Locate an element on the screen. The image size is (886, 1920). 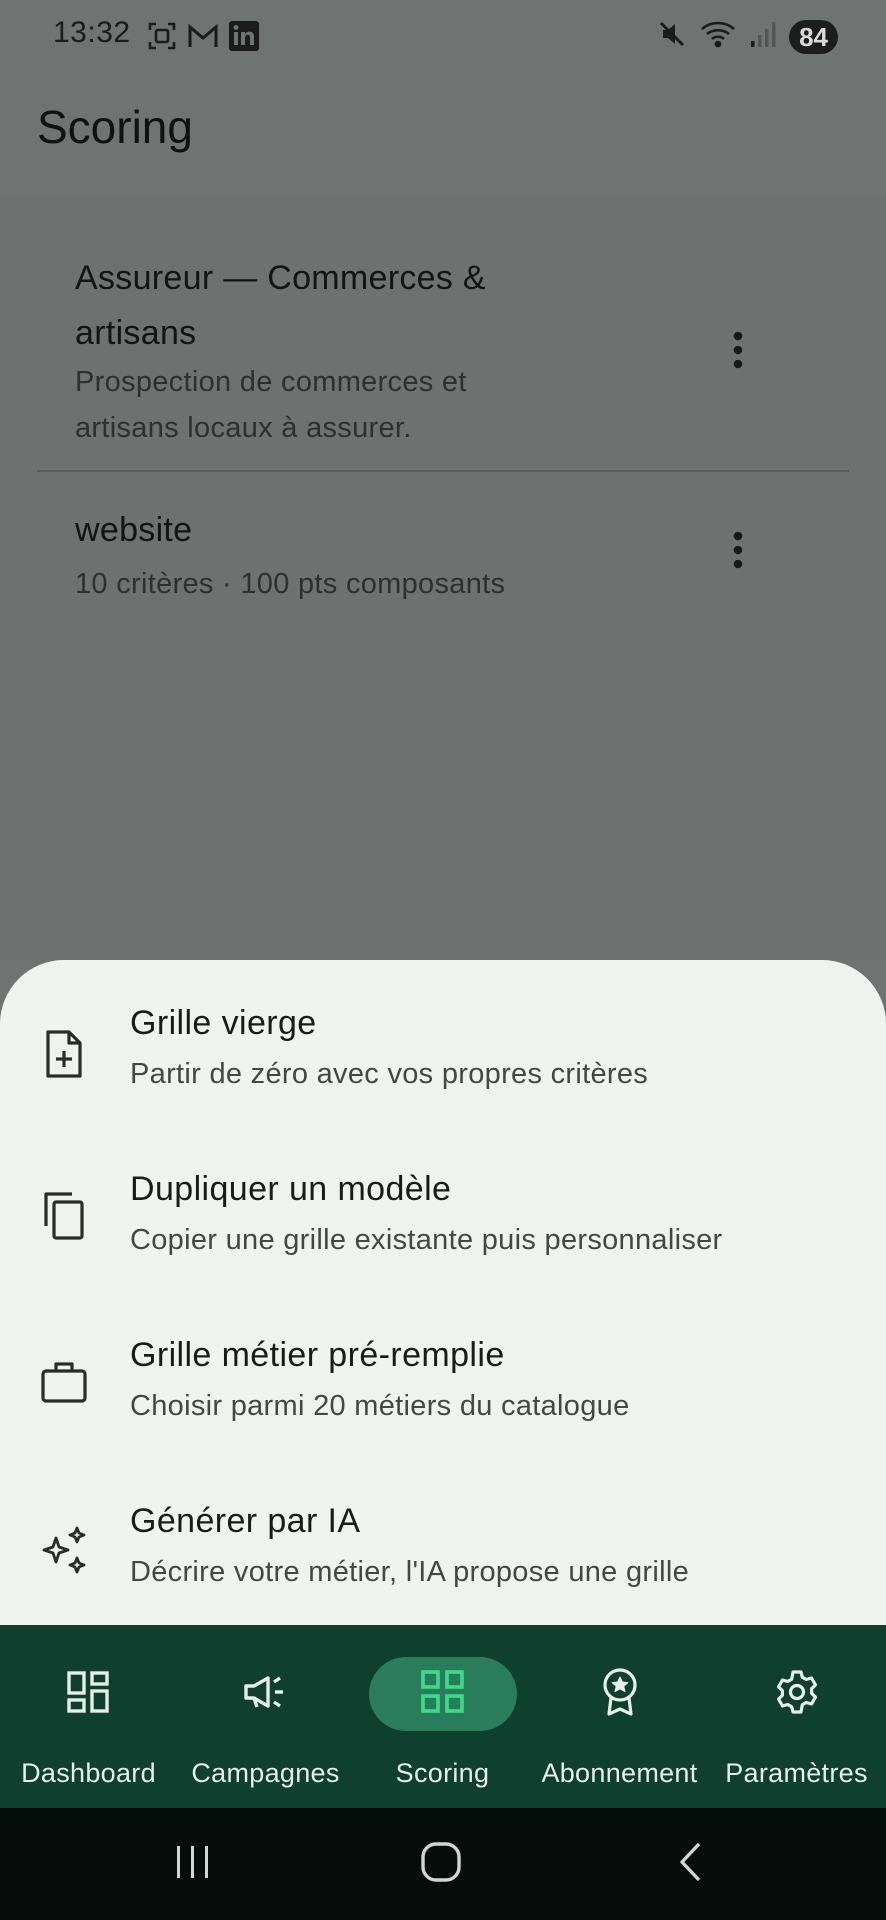
grid-title: Assureur — Commerces & artisans is located at coordinates (280, 305).